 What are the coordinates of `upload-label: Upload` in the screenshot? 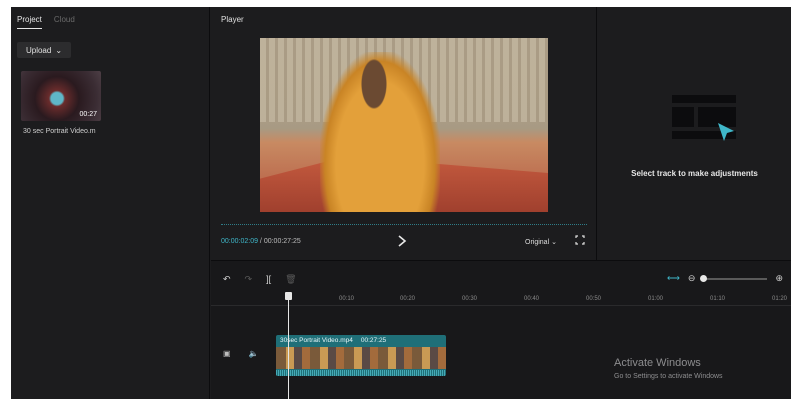 It's located at (38, 50).